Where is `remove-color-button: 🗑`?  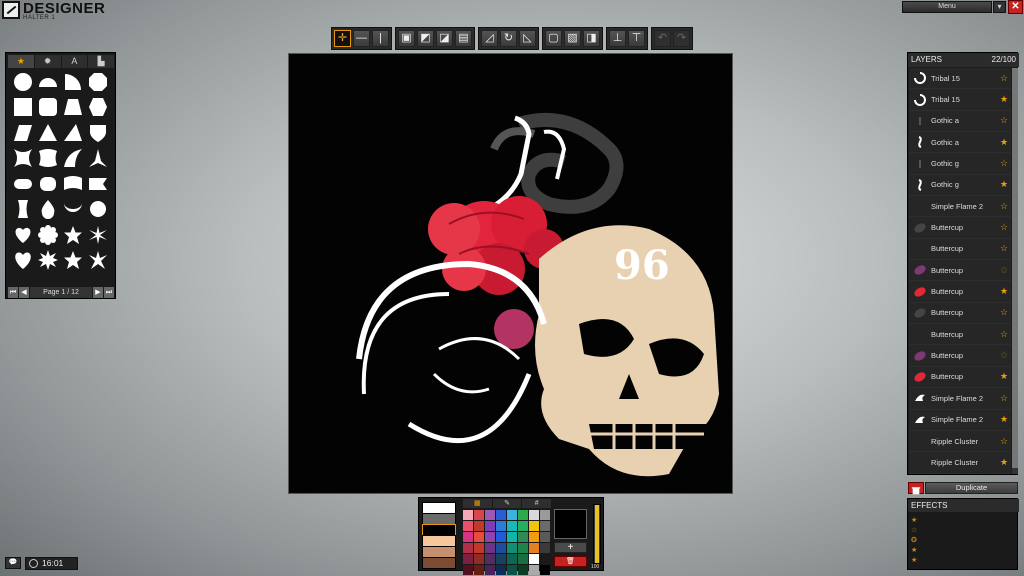 remove-color-button: 🗑 is located at coordinates (570, 561).